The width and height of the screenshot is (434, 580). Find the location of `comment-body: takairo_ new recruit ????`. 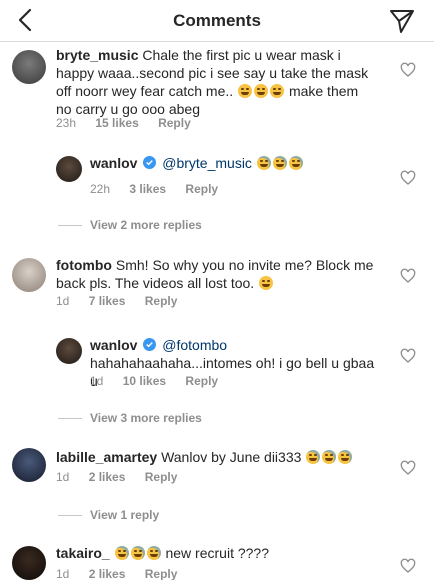

comment-body: takairo_ new recruit ???? is located at coordinates (216, 553).